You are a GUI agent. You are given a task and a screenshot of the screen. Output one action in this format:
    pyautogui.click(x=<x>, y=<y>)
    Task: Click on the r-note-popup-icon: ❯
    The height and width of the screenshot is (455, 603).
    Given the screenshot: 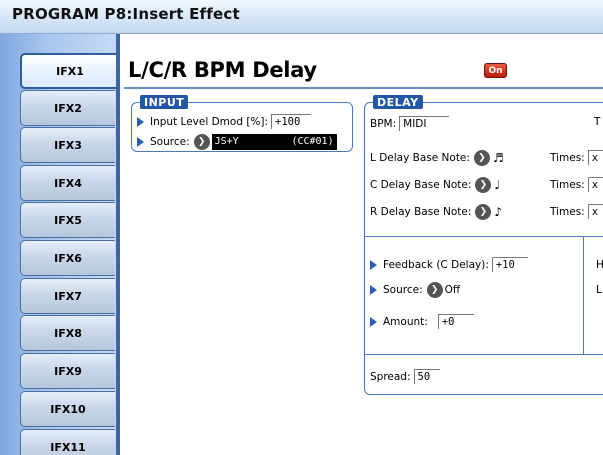 What is the action you would take?
    pyautogui.click(x=483, y=212)
    